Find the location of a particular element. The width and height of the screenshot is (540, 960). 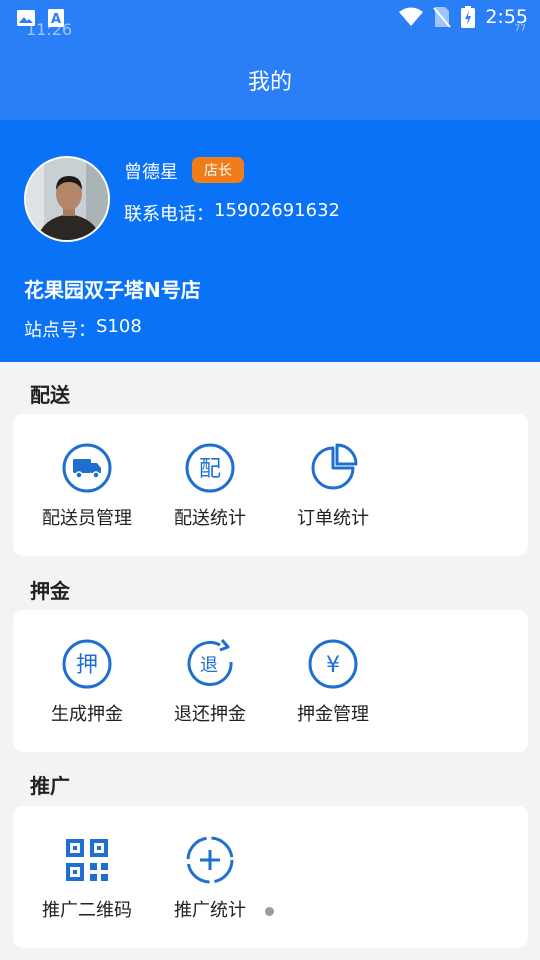

deposit-management-button: ¥ 押金管理 is located at coordinates (333, 682).